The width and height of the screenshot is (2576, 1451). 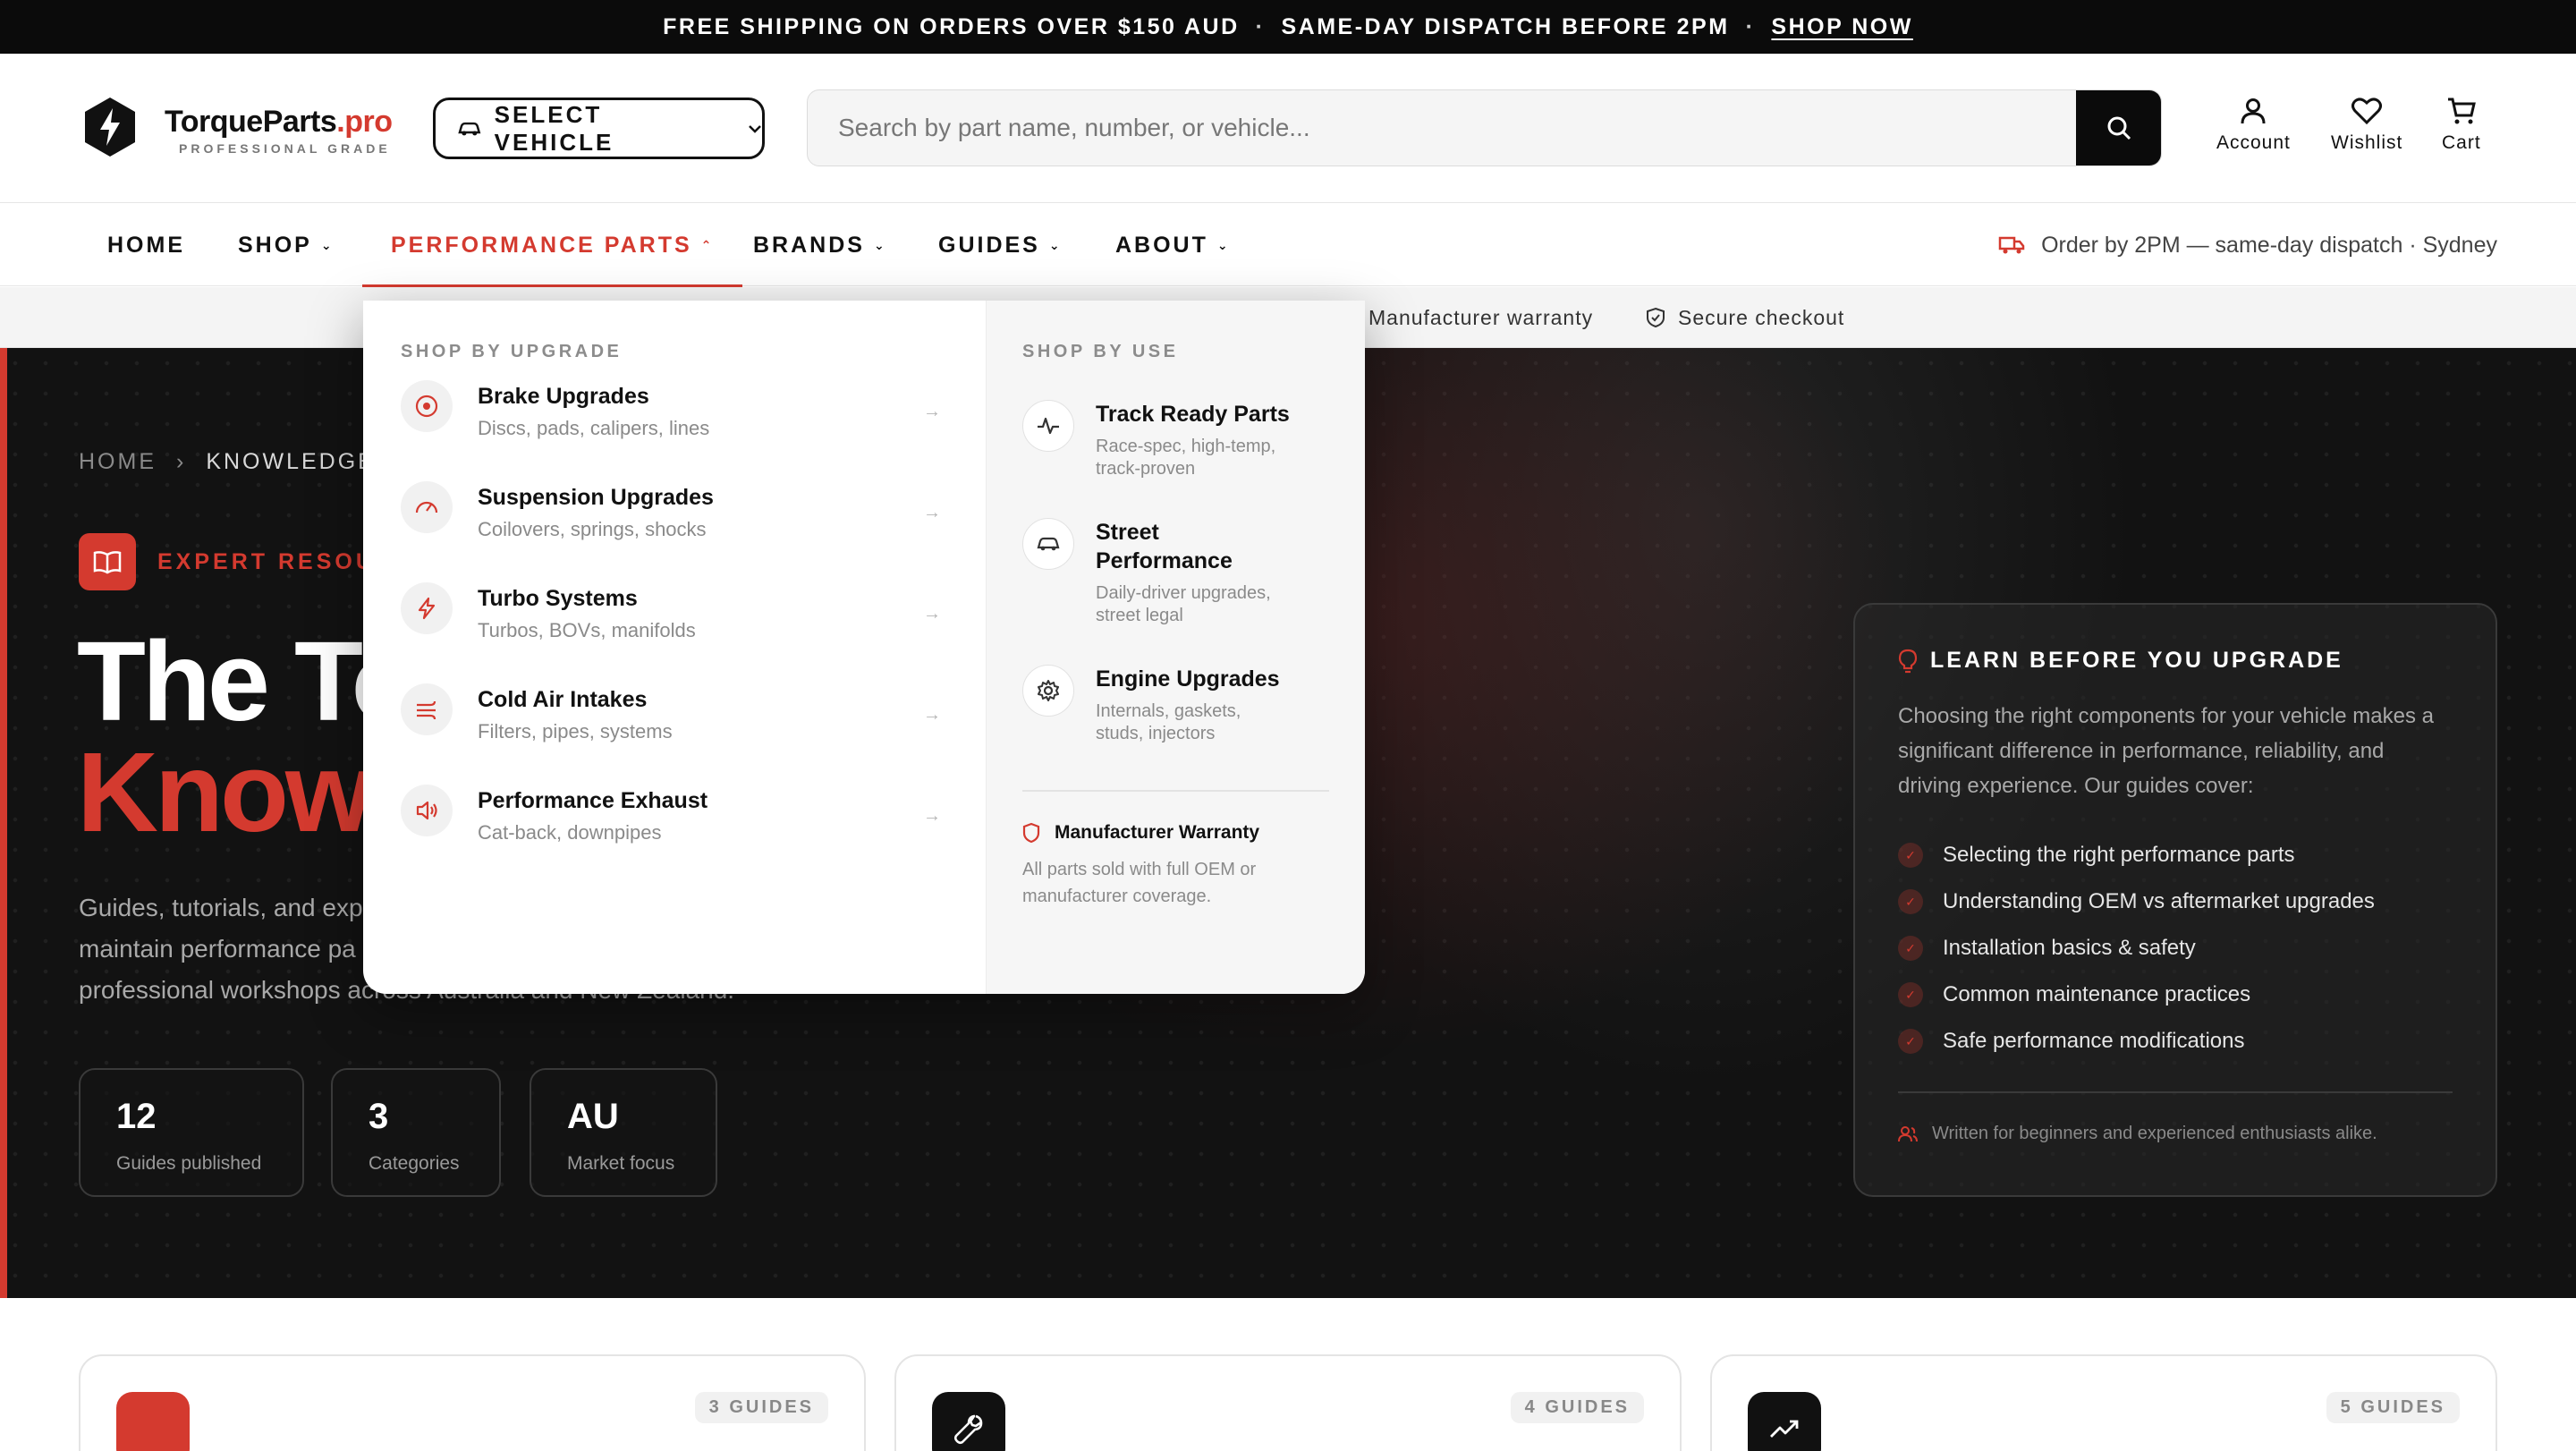 I want to click on list-item: ✓ Selecting the right performance parts, so click(x=2175, y=855).